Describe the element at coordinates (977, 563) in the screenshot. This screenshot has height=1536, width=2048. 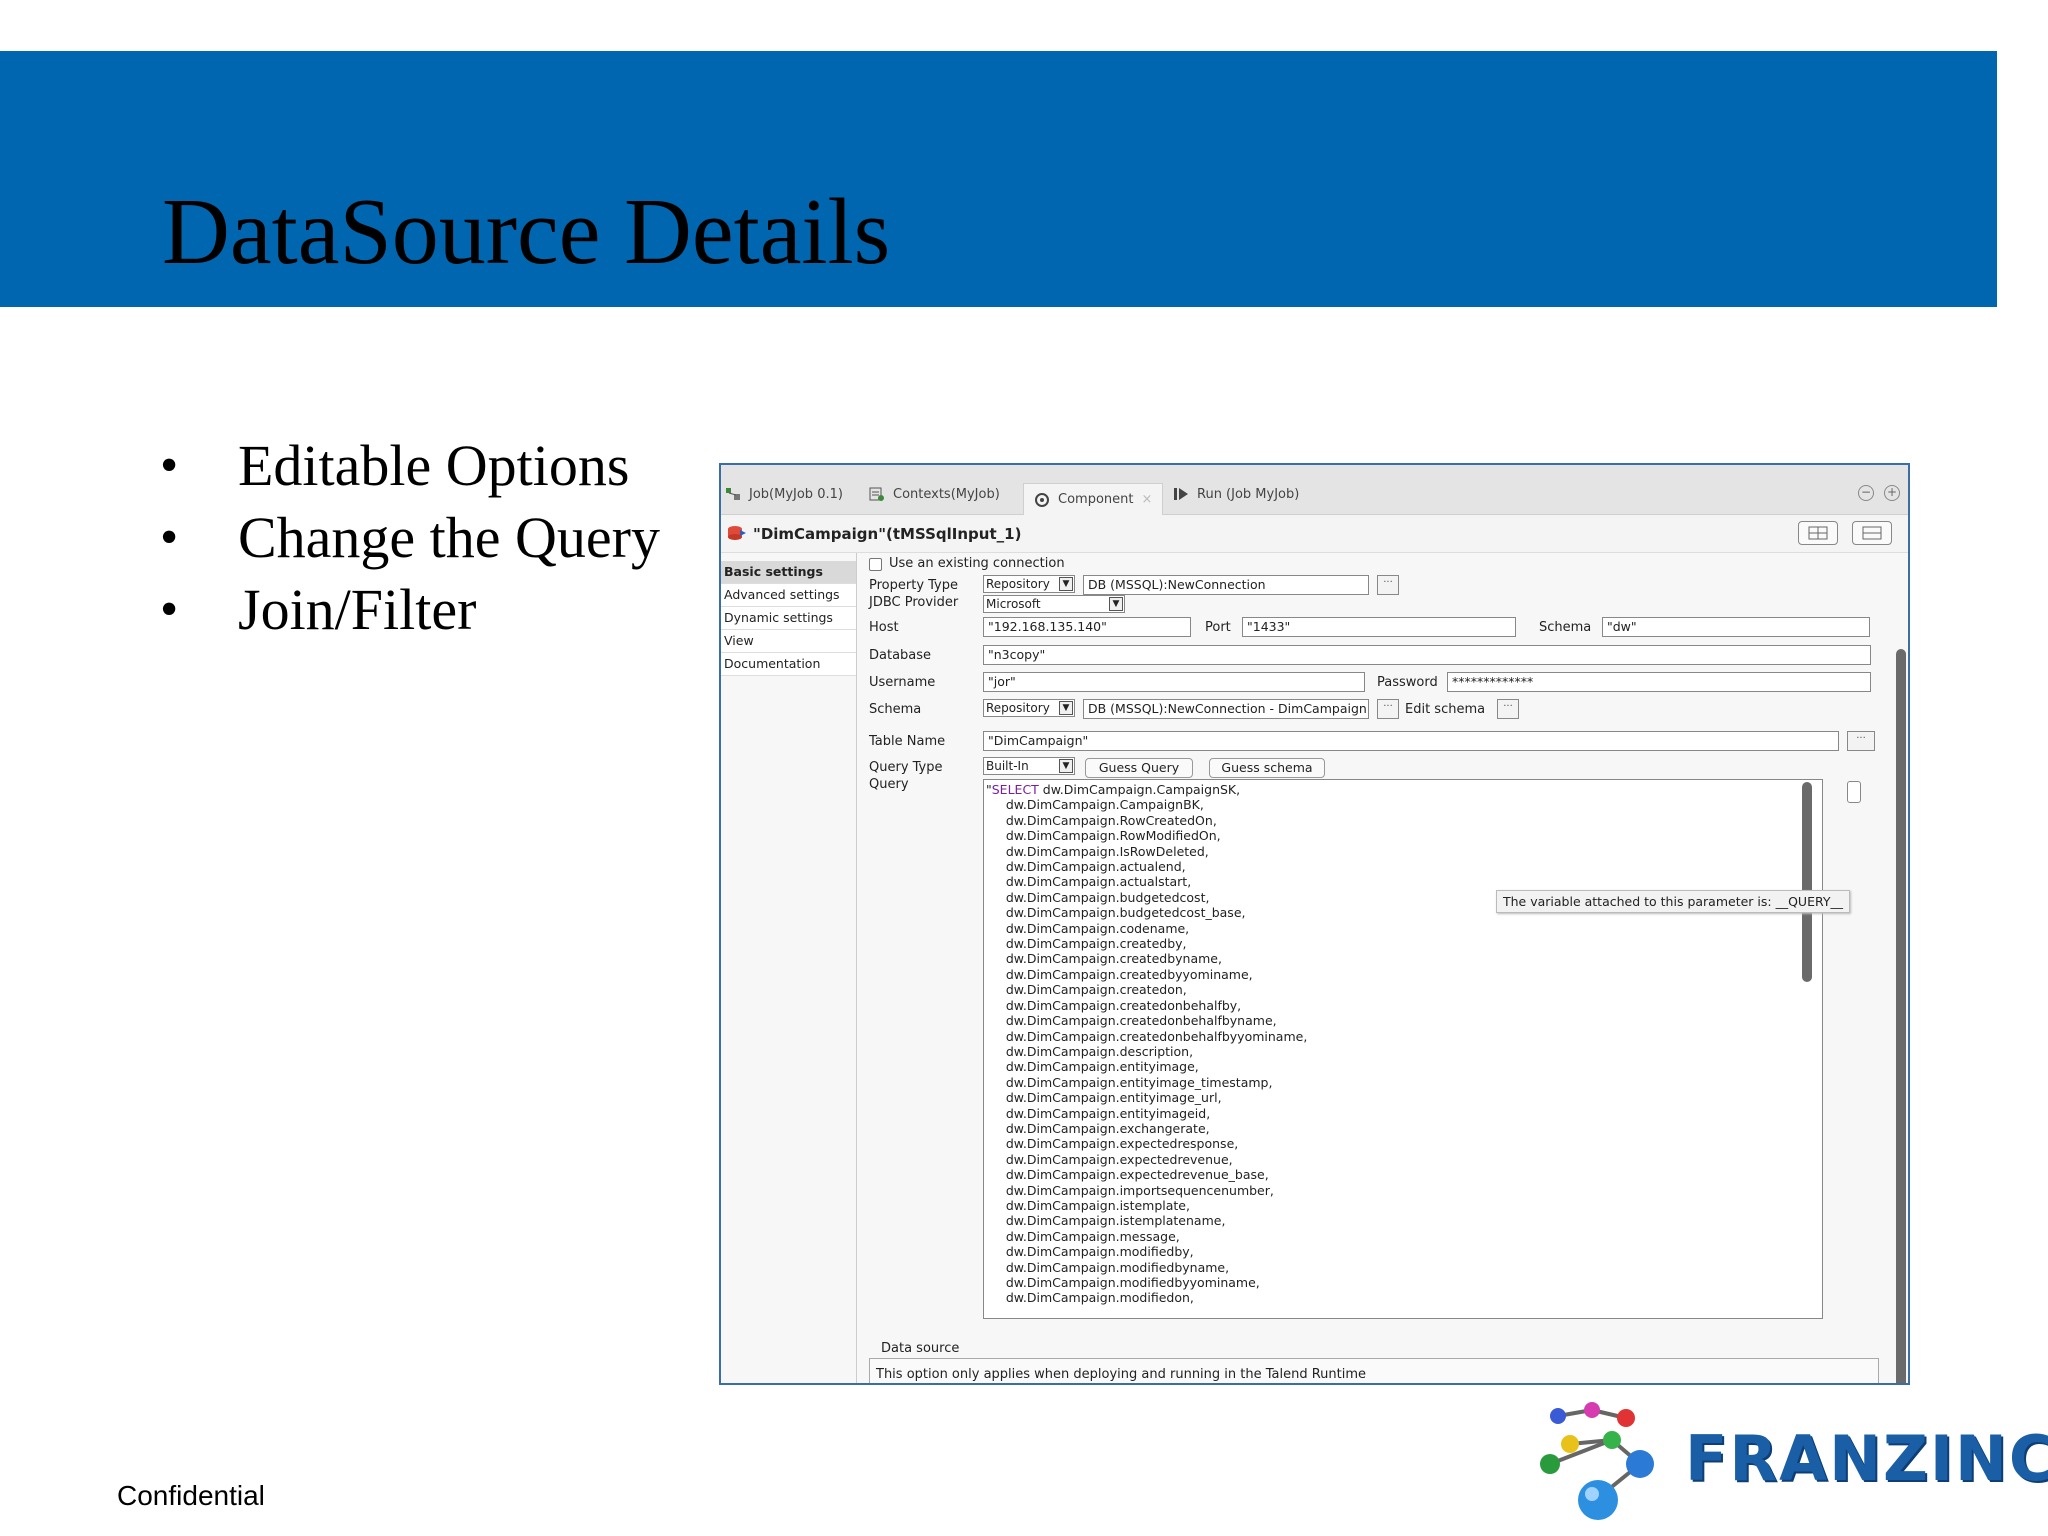
I see `use-existing-connection-label: Use an existing connection` at that location.